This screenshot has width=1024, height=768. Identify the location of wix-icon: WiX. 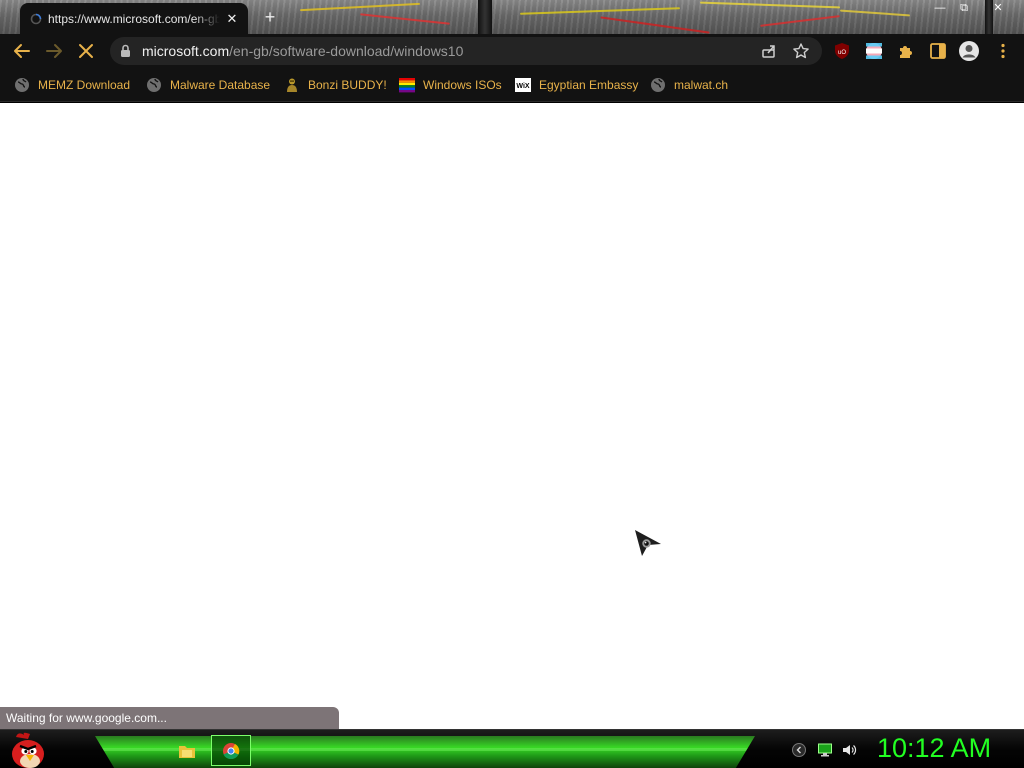
(523, 85).